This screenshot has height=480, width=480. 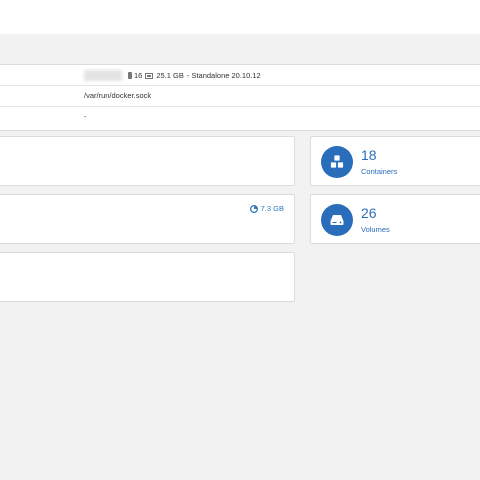 What do you see at coordinates (253, 208) in the screenshot?
I see `pie-chart-icon` at bounding box center [253, 208].